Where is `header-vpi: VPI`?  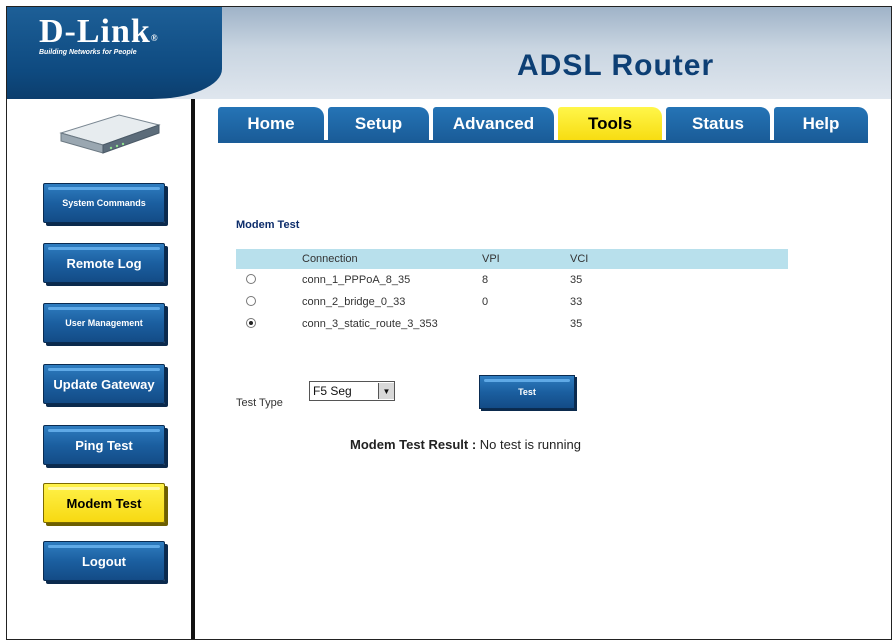
header-vpi: VPI is located at coordinates (526, 259).